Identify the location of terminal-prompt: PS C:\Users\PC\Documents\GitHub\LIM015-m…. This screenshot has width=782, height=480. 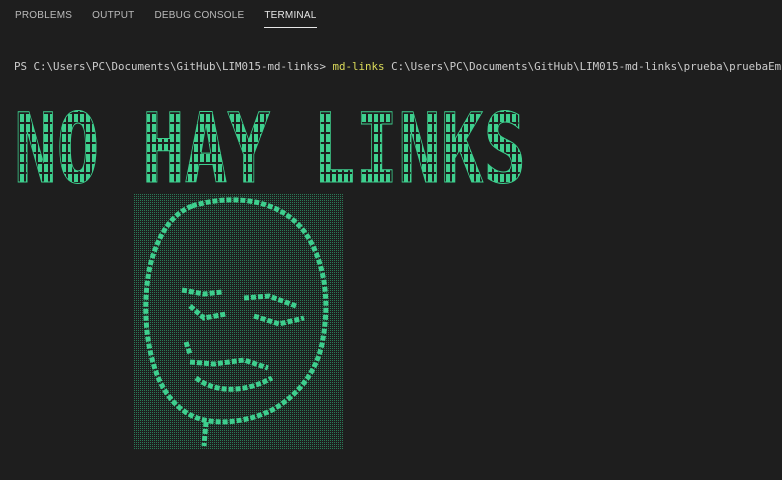
(170, 66).